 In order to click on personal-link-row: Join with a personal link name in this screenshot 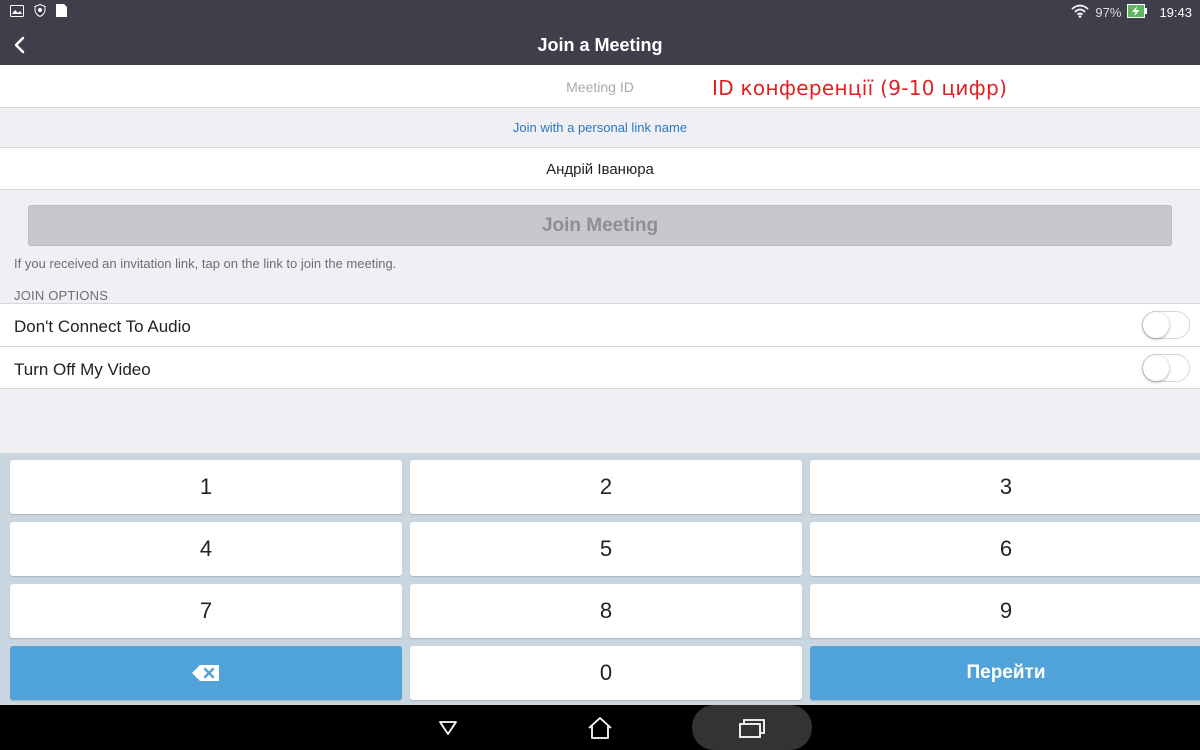, I will do `click(600, 128)`.